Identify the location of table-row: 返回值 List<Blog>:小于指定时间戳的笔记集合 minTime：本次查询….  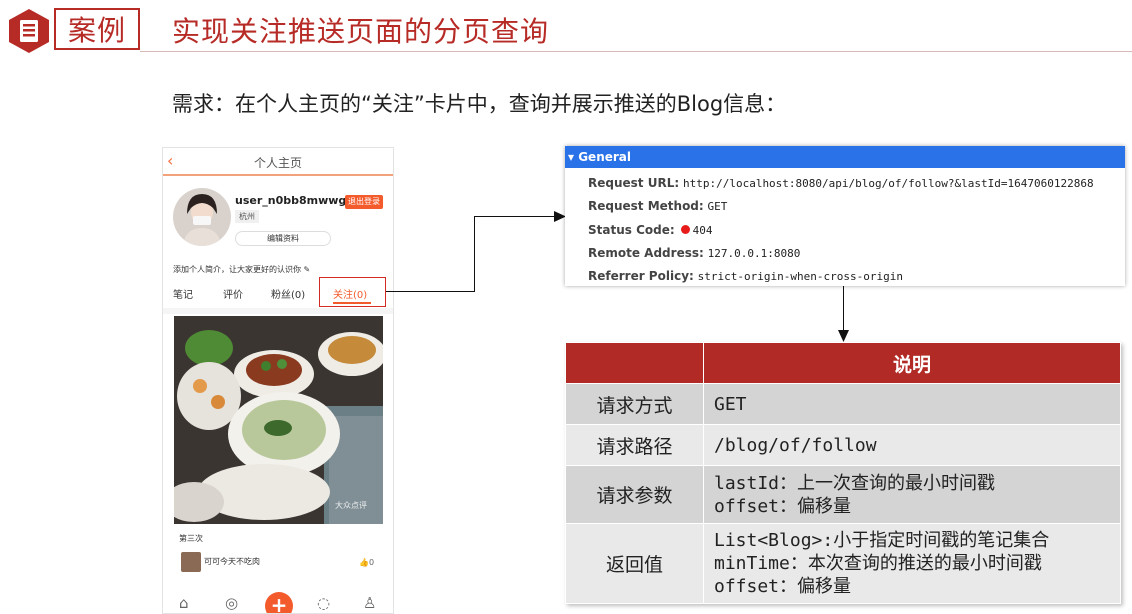
(843, 563).